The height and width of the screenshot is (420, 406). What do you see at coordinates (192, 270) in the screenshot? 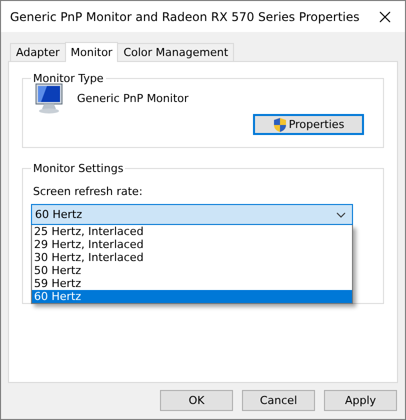
I see `dropdown-option: 50 Hertz` at bounding box center [192, 270].